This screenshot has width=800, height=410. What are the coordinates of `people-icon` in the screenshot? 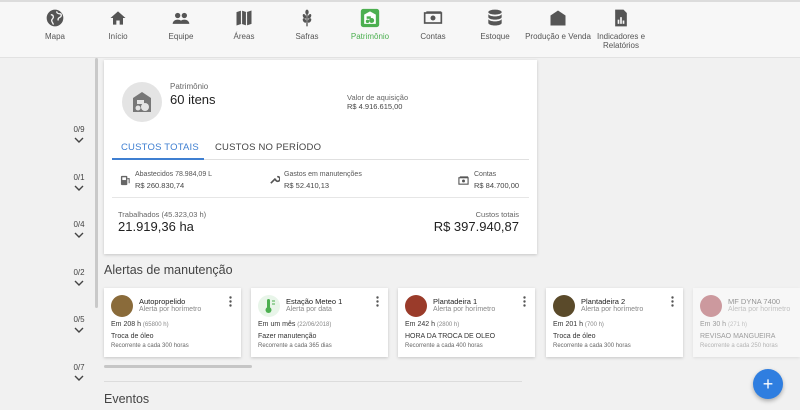 It's located at (181, 18).